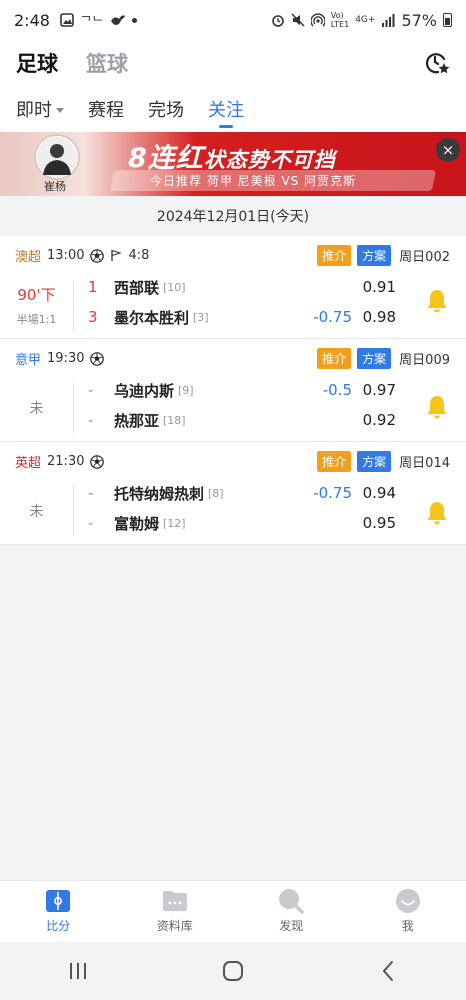 The image size is (466, 1000). What do you see at coordinates (298, 20) in the screenshot?
I see `mute-icon` at bounding box center [298, 20].